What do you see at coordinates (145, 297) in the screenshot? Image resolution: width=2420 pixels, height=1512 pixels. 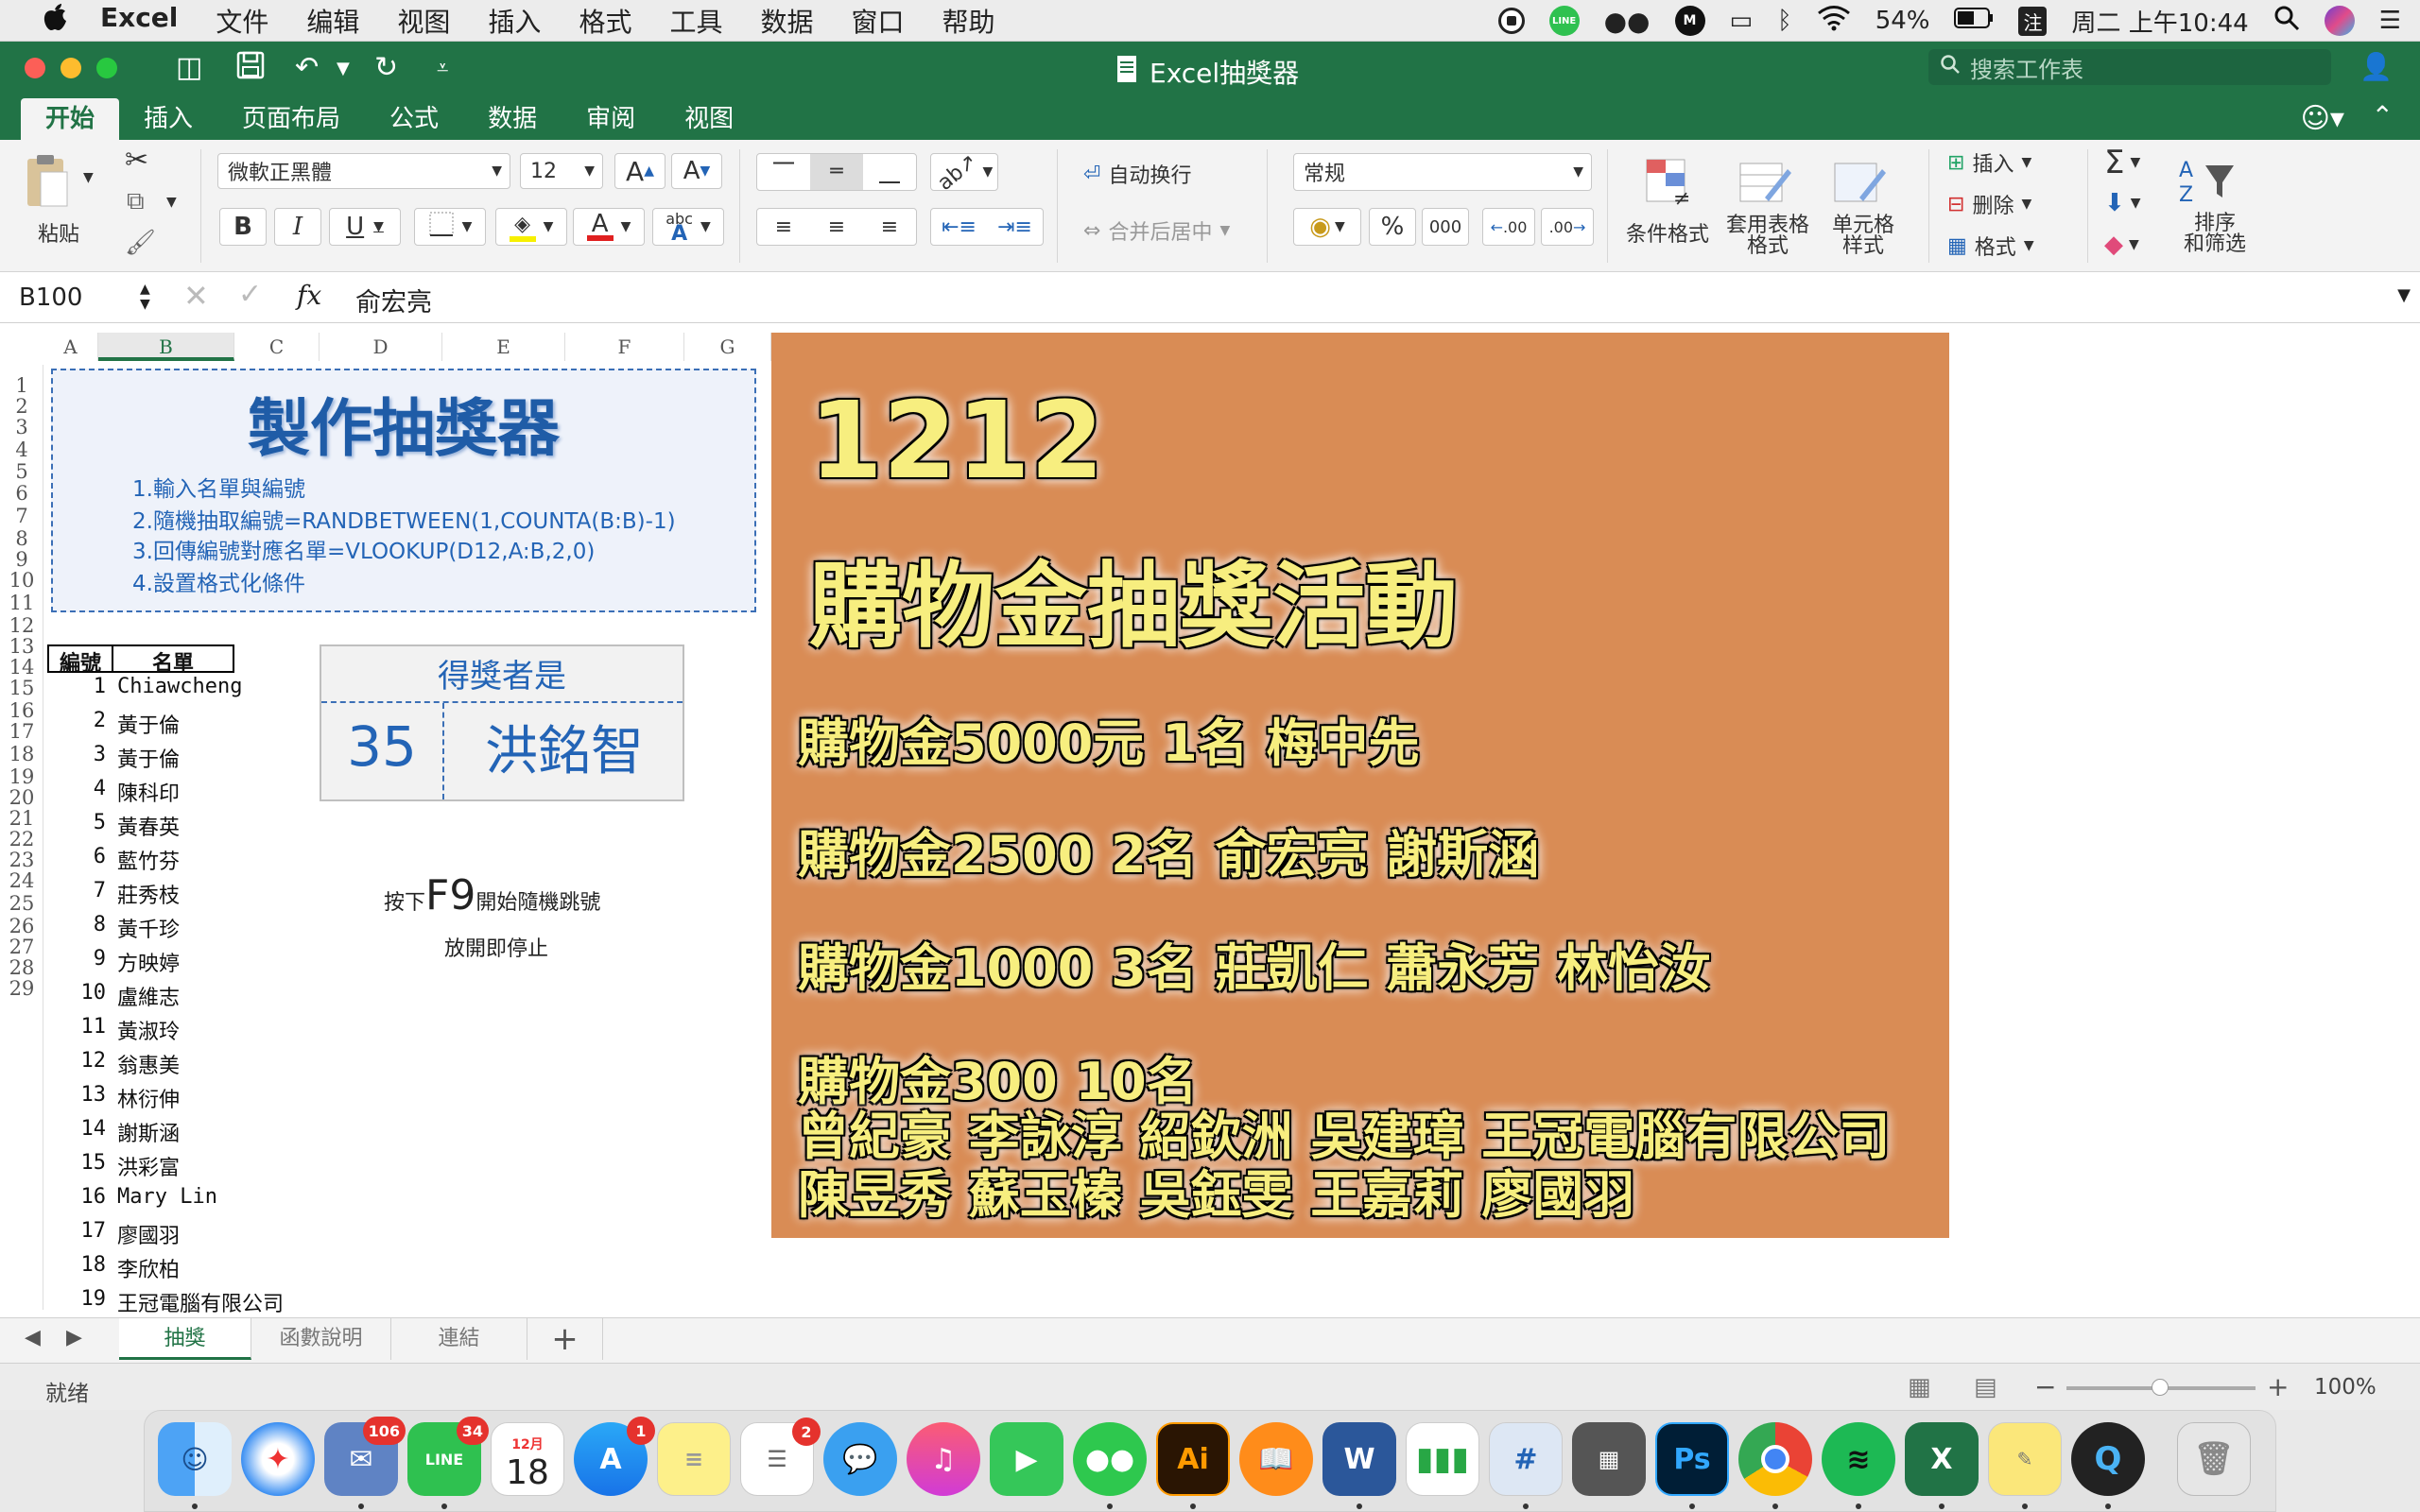 I see `name-box-stepper-icon: ▲ ▼` at bounding box center [145, 297].